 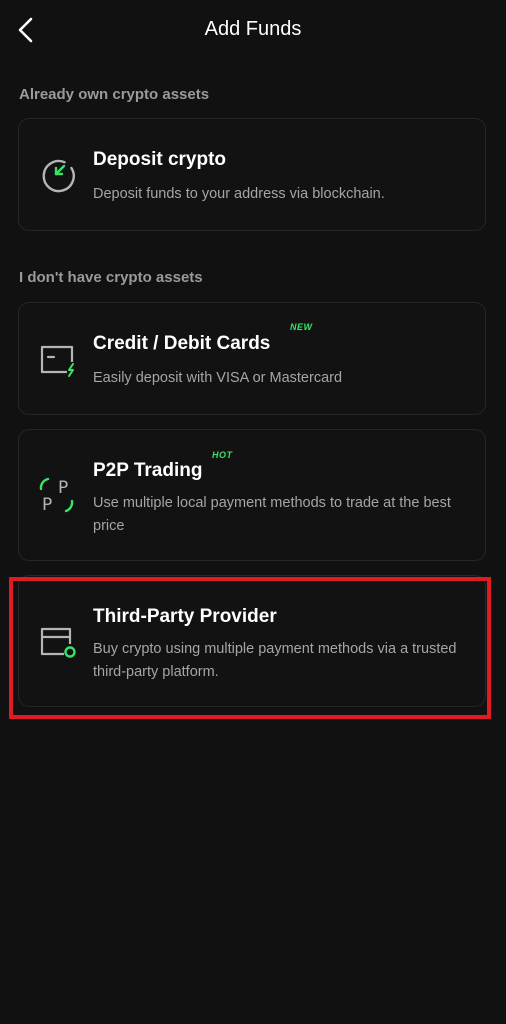 What do you see at coordinates (57, 642) in the screenshot?
I see `third-party-icon` at bounding box center [57, 642].